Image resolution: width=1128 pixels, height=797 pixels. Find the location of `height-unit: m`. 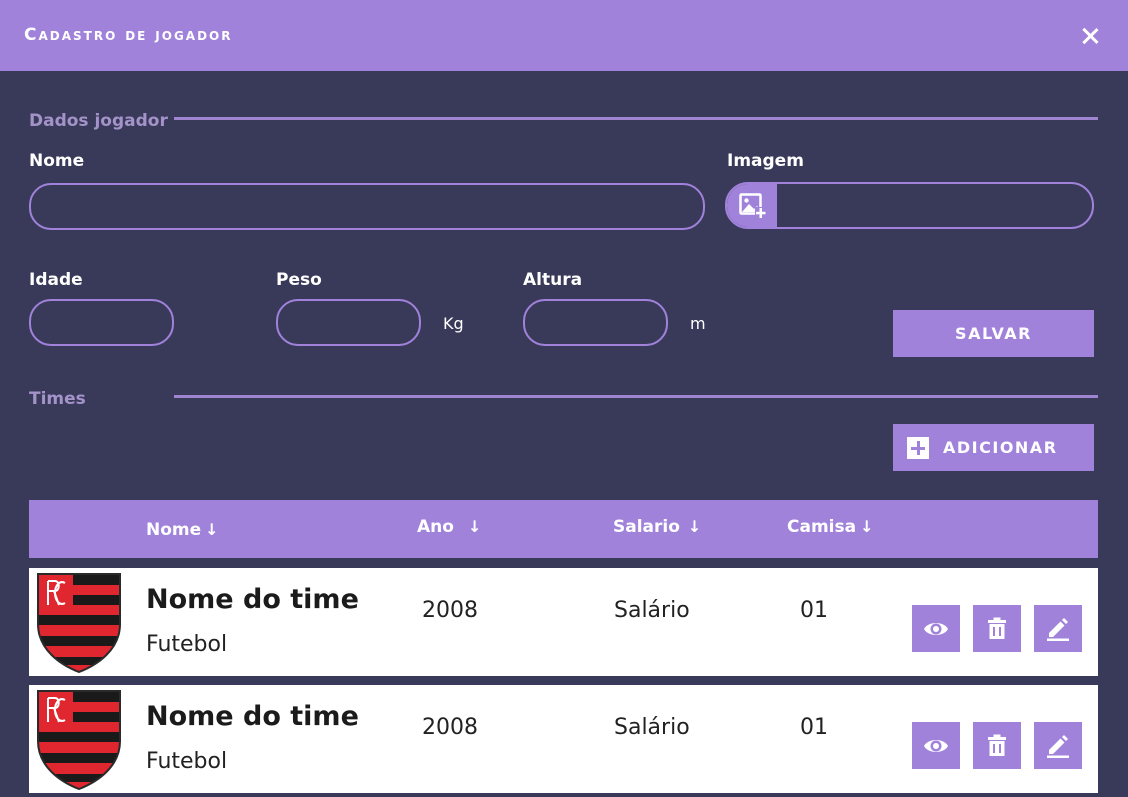

height-unit: m is located at coordinates (698, 323).